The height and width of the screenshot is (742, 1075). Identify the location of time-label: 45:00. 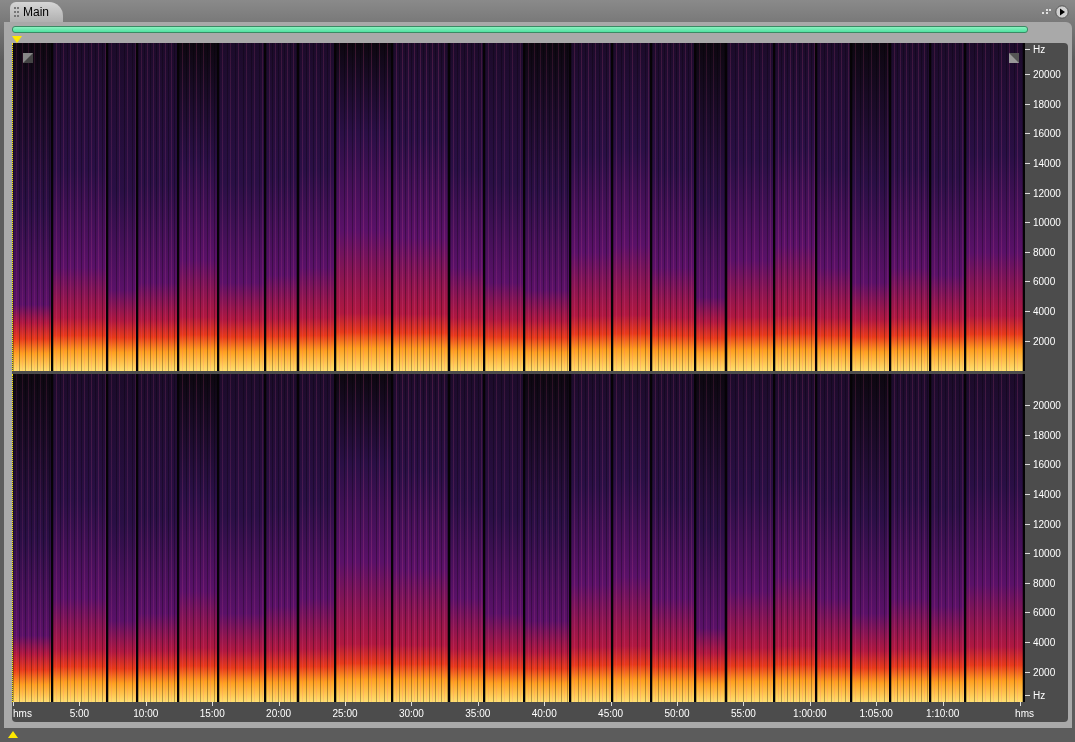
(611, 713).